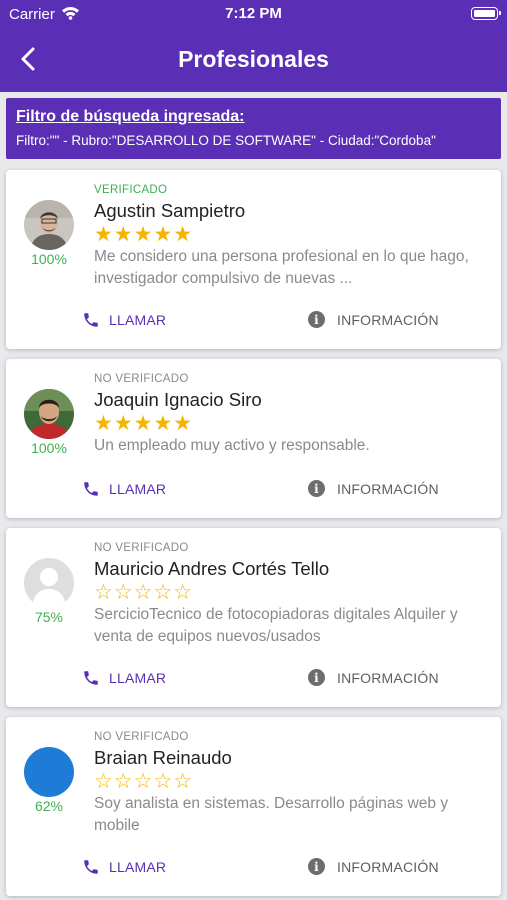  Describe the element at coordinates (212, 568) in the screenshot. I see `professional-name: Mauricio Andres Cortés Tello` at that location.